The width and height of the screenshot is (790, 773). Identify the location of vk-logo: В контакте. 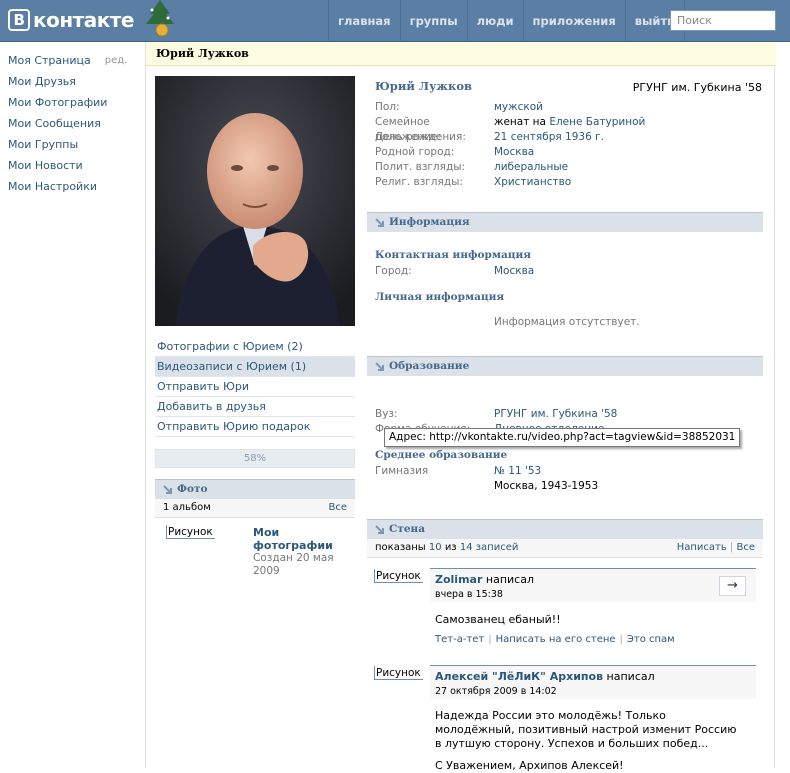
(71, 20).